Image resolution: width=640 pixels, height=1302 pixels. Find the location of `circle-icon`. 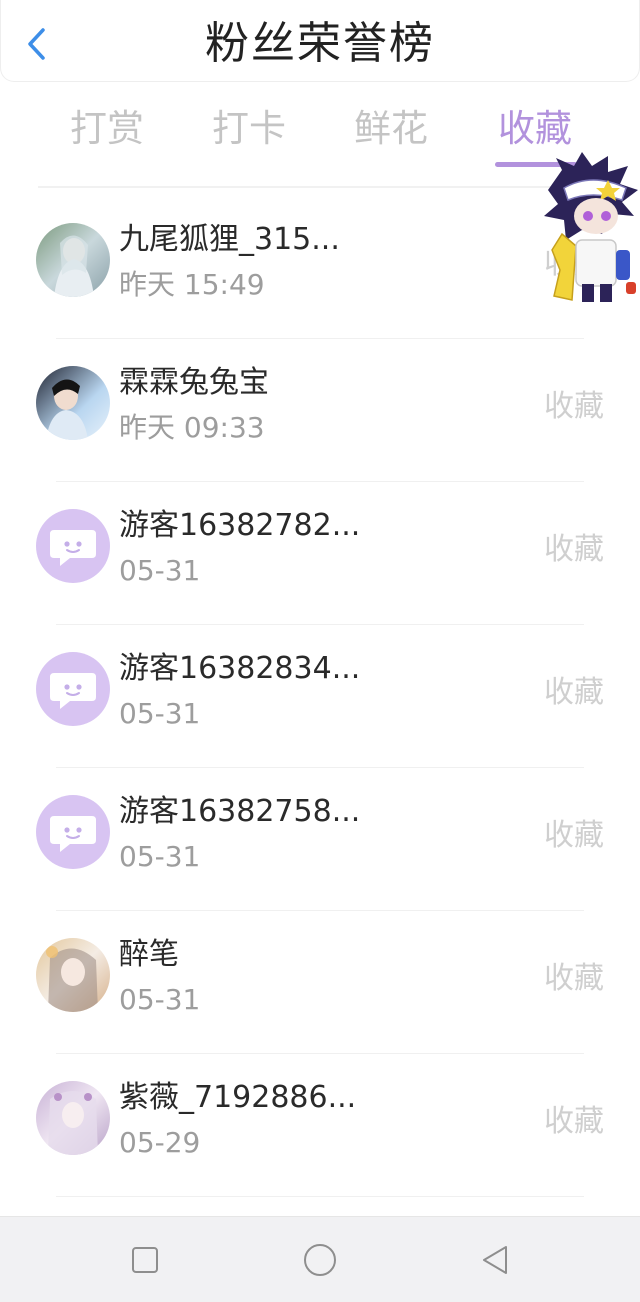

circle-icon is located at coordinates (320, 1260).